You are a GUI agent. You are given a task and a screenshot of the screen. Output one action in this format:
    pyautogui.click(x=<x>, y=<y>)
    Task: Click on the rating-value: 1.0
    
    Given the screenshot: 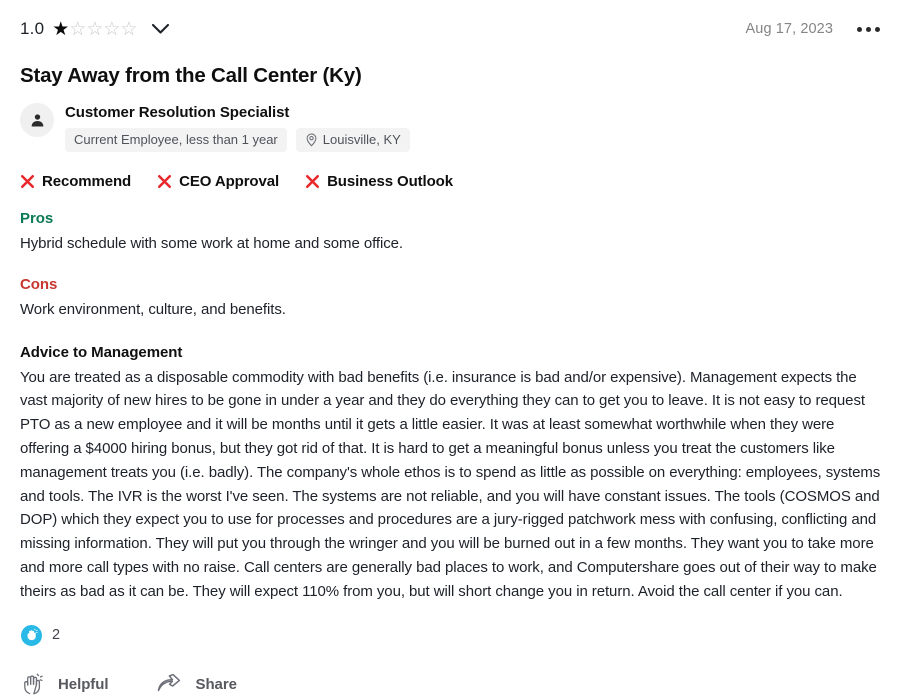 What is the action you would take?
    pyautogui.click(x=32, y=28)
    